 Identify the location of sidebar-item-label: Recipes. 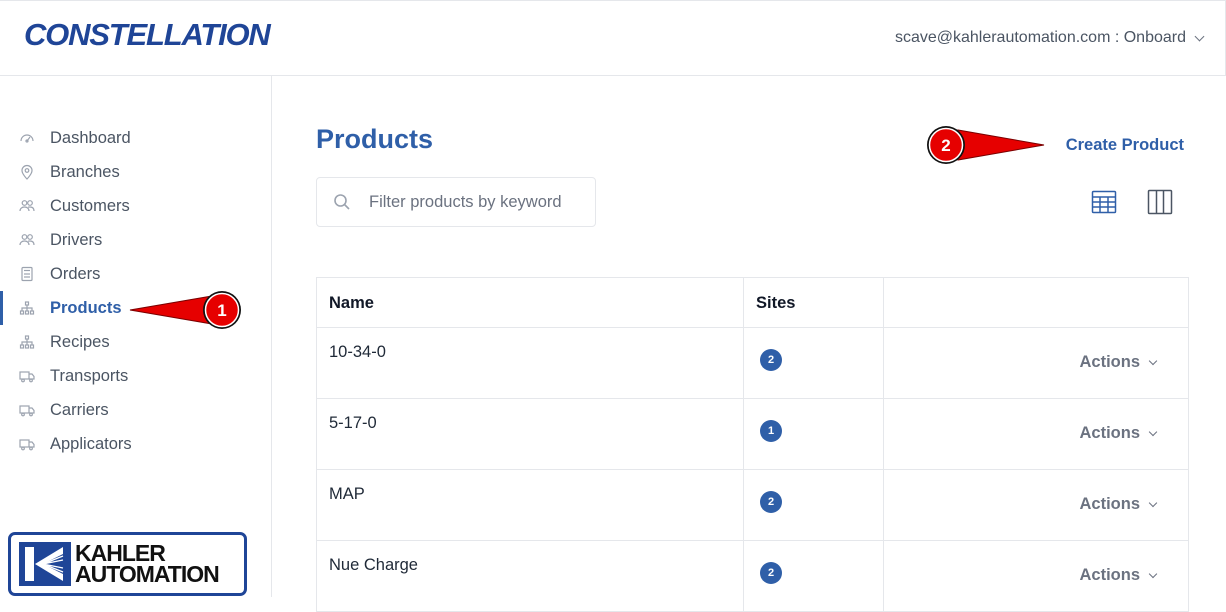
(80, 341).